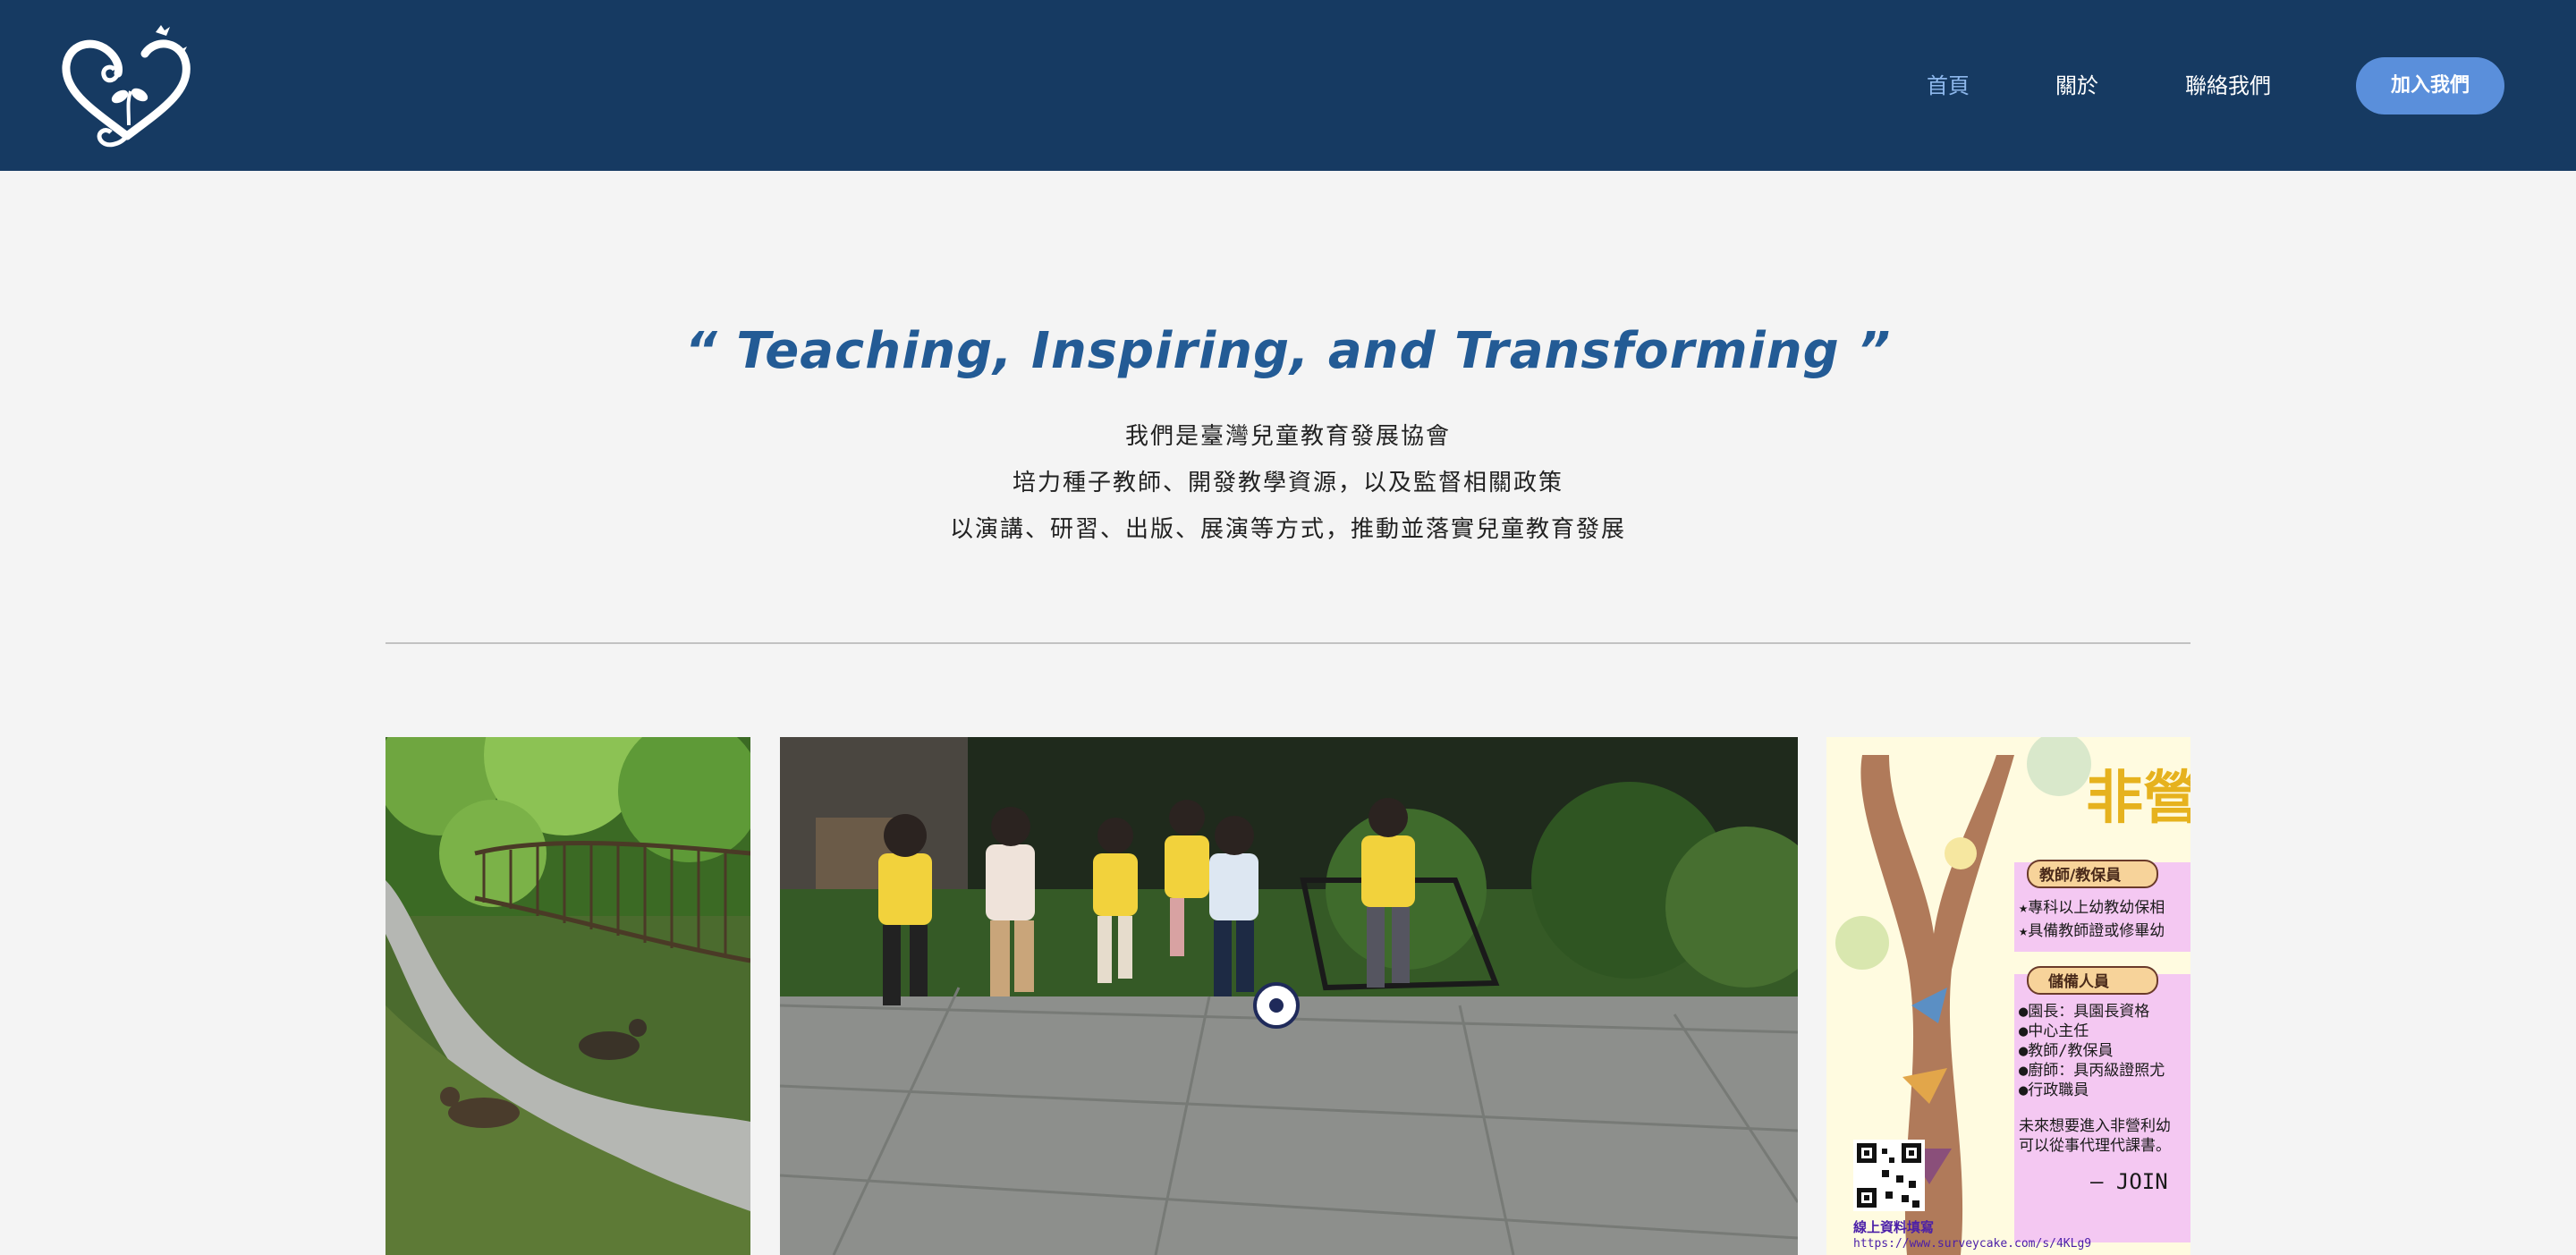 The height and width of the screenshot is (1255, 2576). I want to click on poster-section1-item: ★具備教師證或修畢幼, so click(2092, 931).